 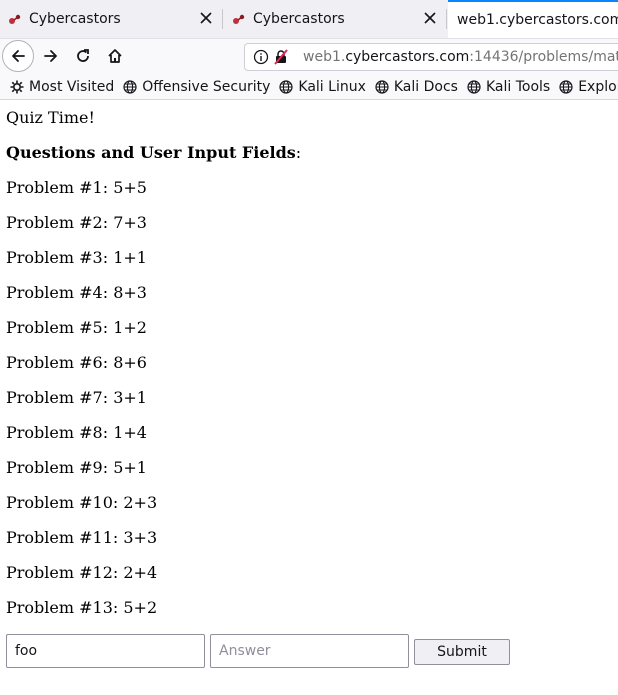 What do you see at coordinates (82, 537) in the screenshot?
I see `problem-item: Problem #11: 3+3` at bounding box center [82, 537].